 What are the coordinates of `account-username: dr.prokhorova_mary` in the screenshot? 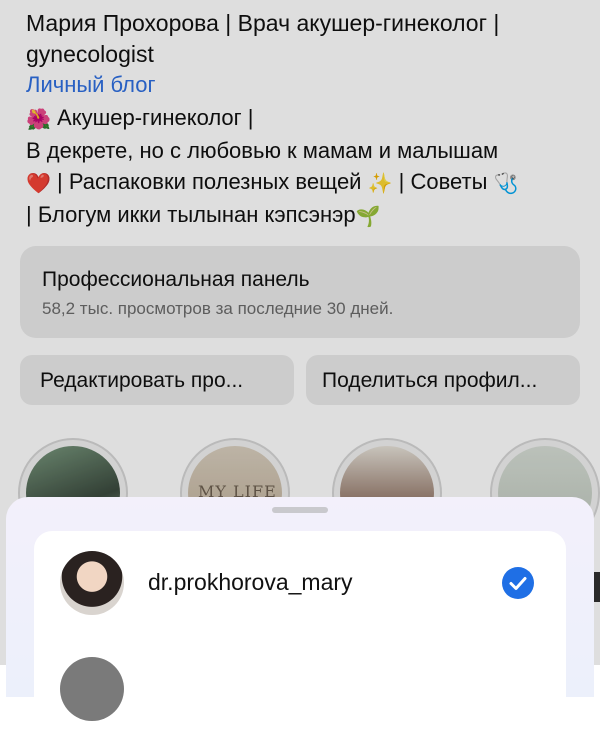 It's located at (250, 582).